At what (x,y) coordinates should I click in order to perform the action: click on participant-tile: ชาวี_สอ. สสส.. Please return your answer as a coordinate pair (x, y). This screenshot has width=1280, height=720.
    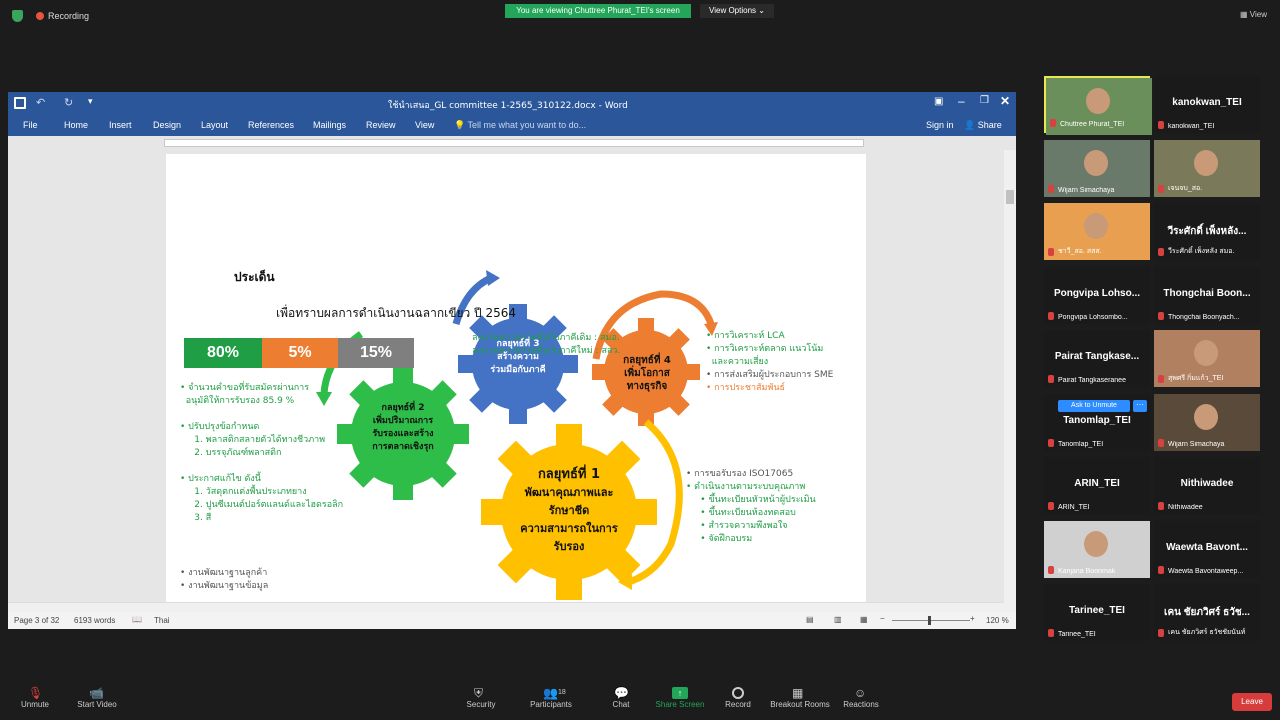
    Looking at the image, I should click on (1097, 231).